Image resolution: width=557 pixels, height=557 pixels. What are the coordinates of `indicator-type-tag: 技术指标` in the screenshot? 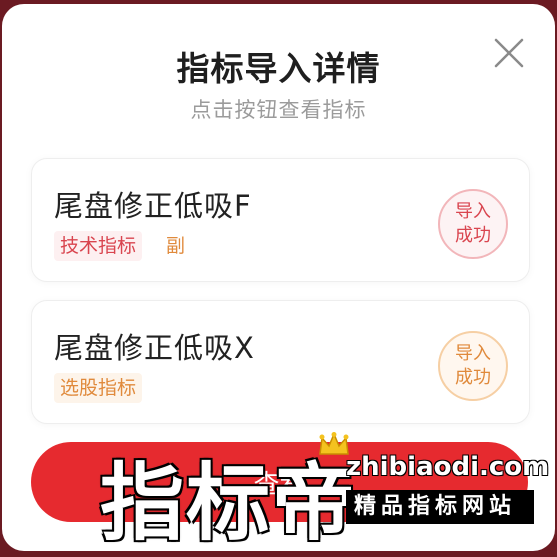 It's located at (98, 246).